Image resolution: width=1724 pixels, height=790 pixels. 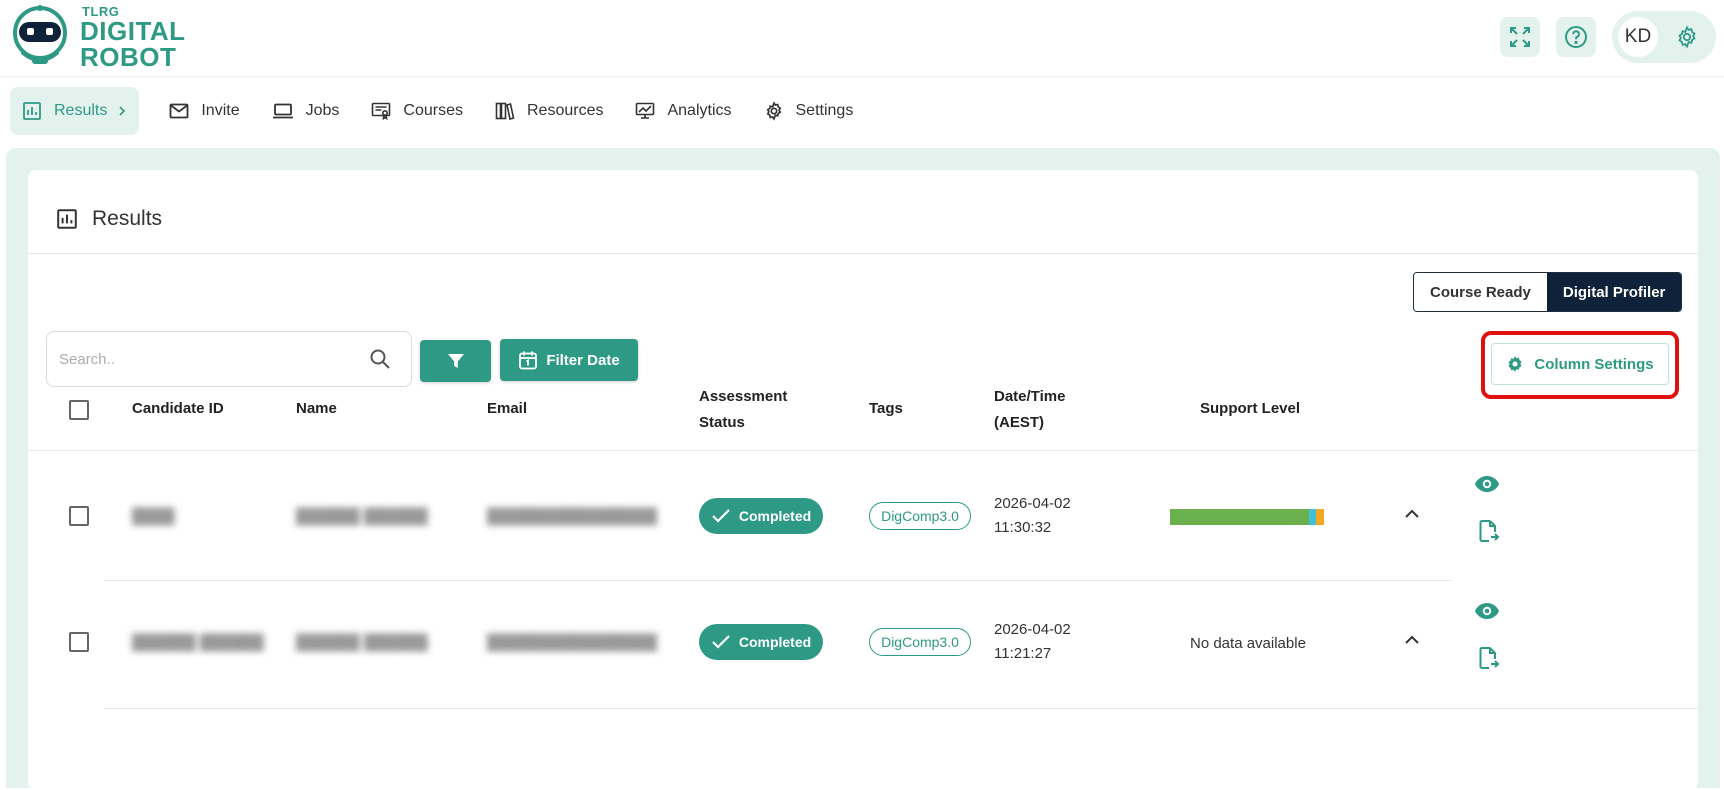 I want to click on brand-logo: TLRG DIGITAL ROBOT, so click(x=97, y=37).